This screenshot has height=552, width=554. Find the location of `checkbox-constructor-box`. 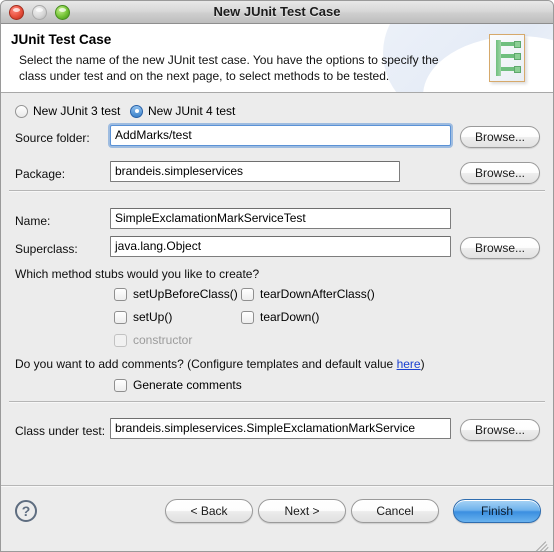

checkbox-constructor-box is located at coordinates (120, 340).